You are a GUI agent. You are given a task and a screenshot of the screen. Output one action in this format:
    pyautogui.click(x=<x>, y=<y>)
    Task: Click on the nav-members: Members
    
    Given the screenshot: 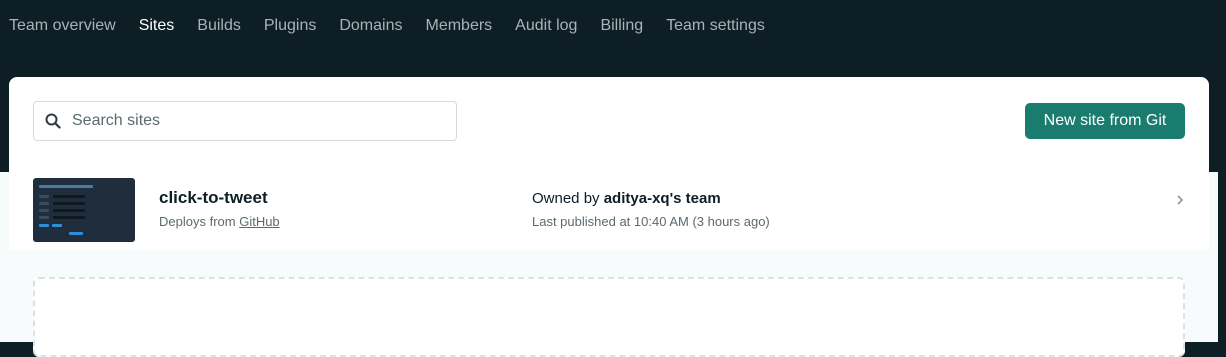 What is the action you would take?
    pyautogui.click(x=458, y=26)
    